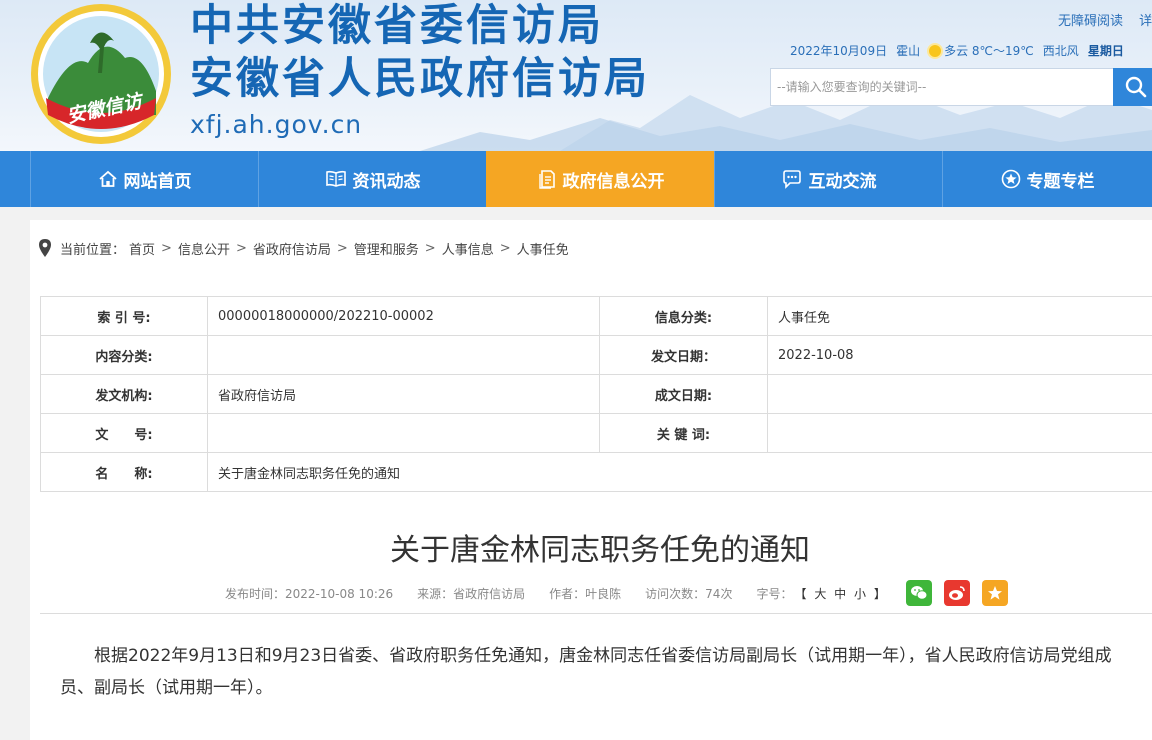  I want to click on publish-date-value: 2022-10-08, so click(960, 355).